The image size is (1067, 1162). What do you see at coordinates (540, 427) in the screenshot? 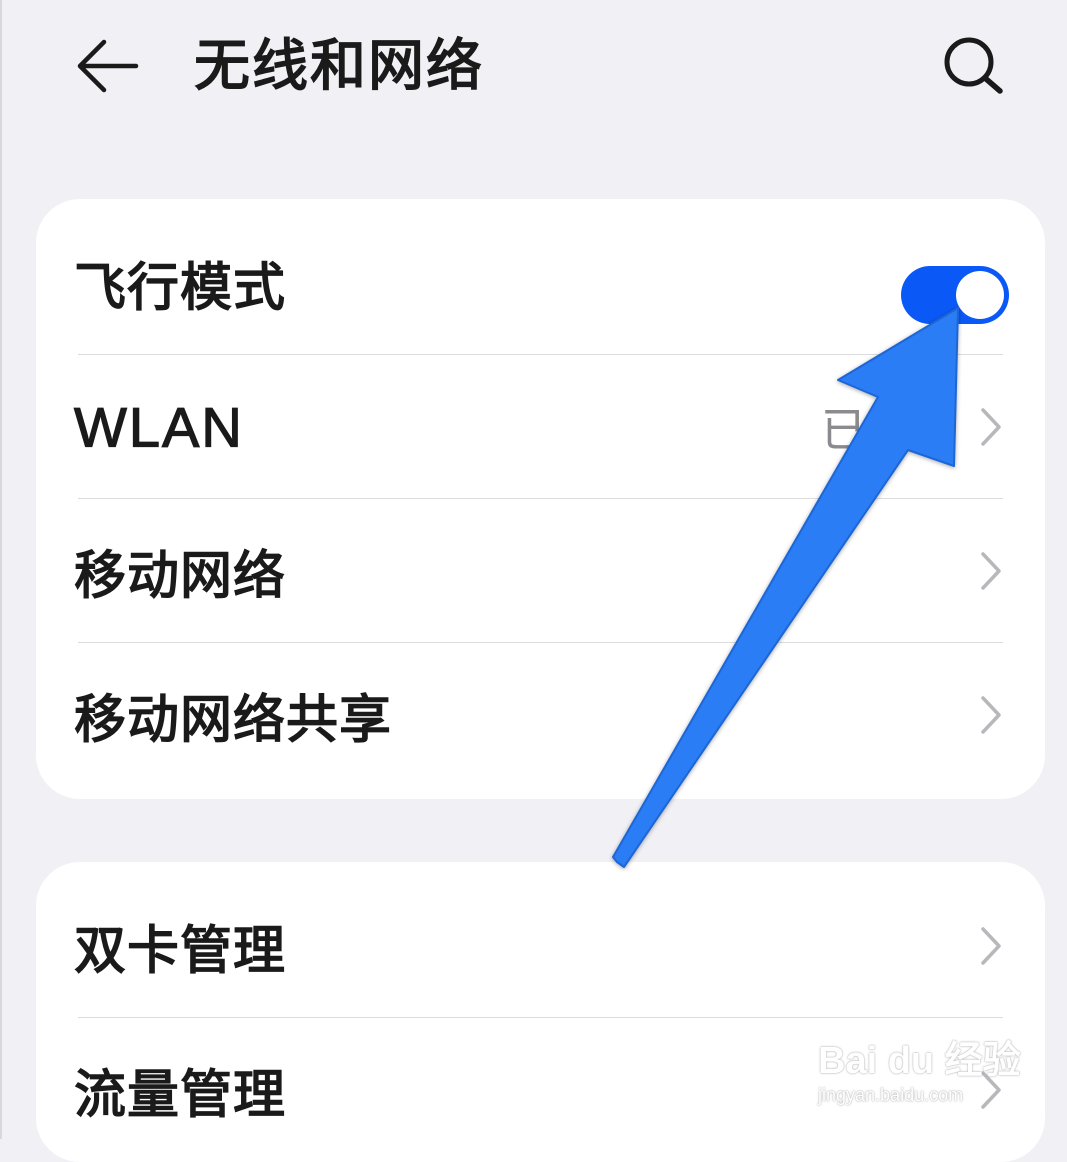
I see `settings-row-wlan: WLAN 已关闭` at bounding box center [540, 427].